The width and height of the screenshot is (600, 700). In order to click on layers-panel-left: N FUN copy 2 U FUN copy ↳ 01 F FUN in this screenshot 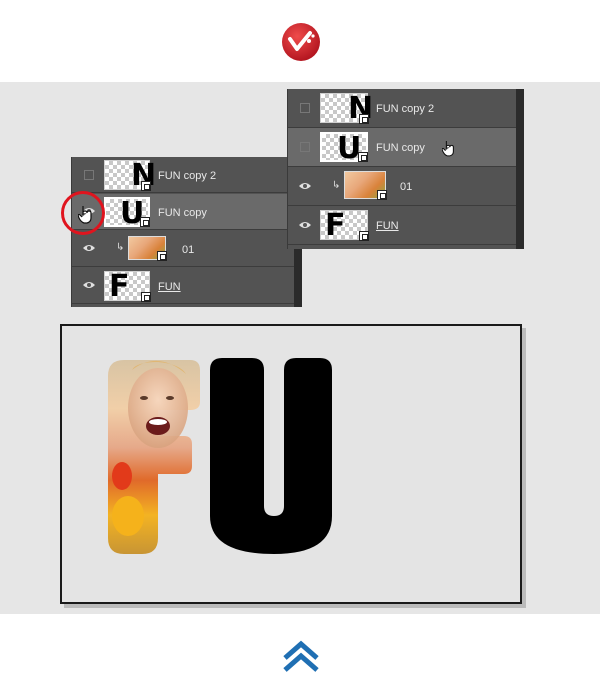, I will do `click(186, 232)`.